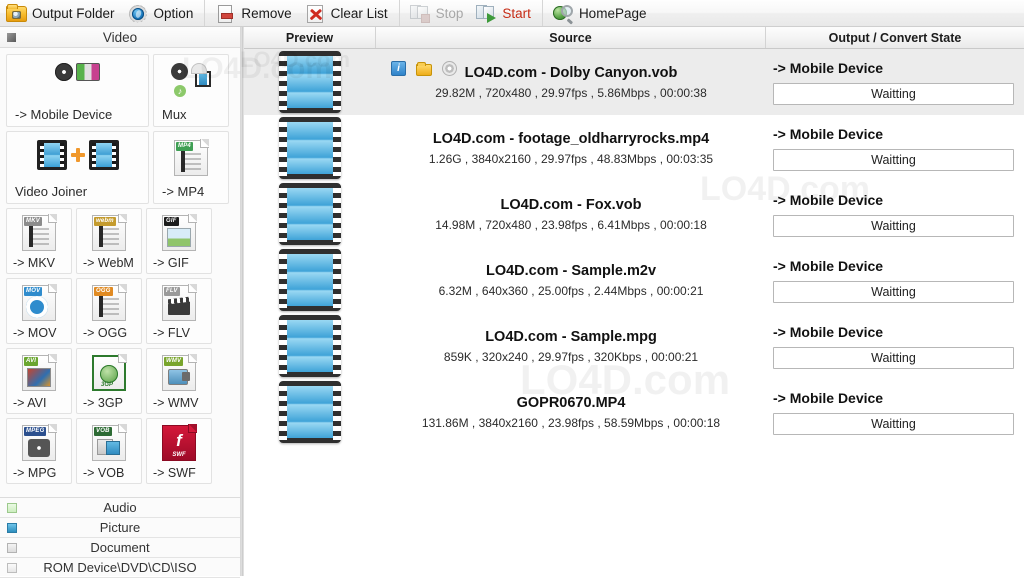 This screenshot has height=578, width=1024. I want to click on wmv-file-icon: WMV, so click(179, 373).